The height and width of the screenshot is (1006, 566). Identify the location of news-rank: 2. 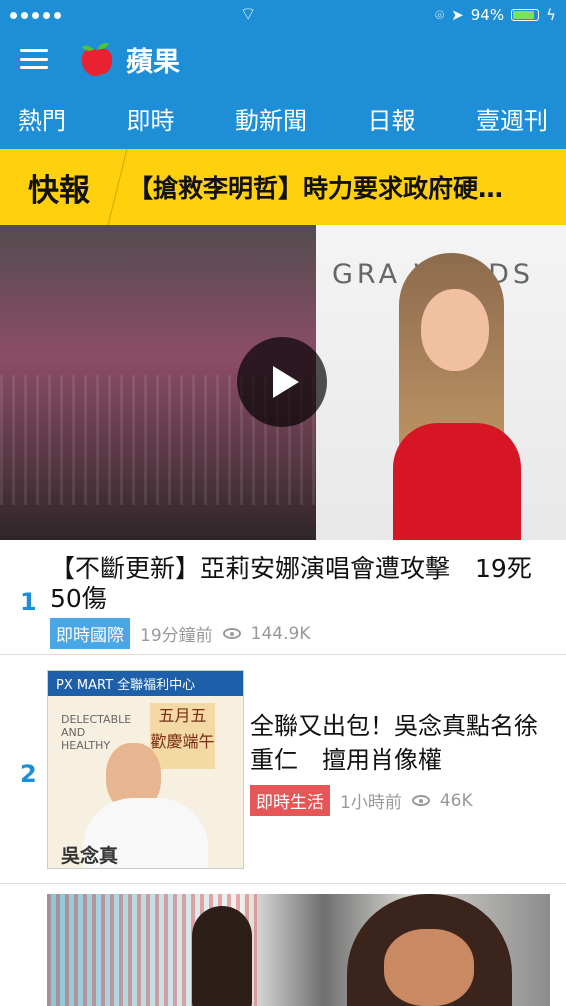
(28, 774).